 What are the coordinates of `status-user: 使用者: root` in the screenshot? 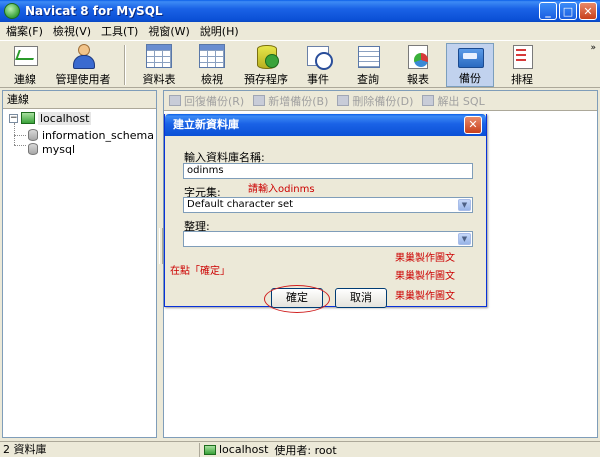 It's located at (305, 450).